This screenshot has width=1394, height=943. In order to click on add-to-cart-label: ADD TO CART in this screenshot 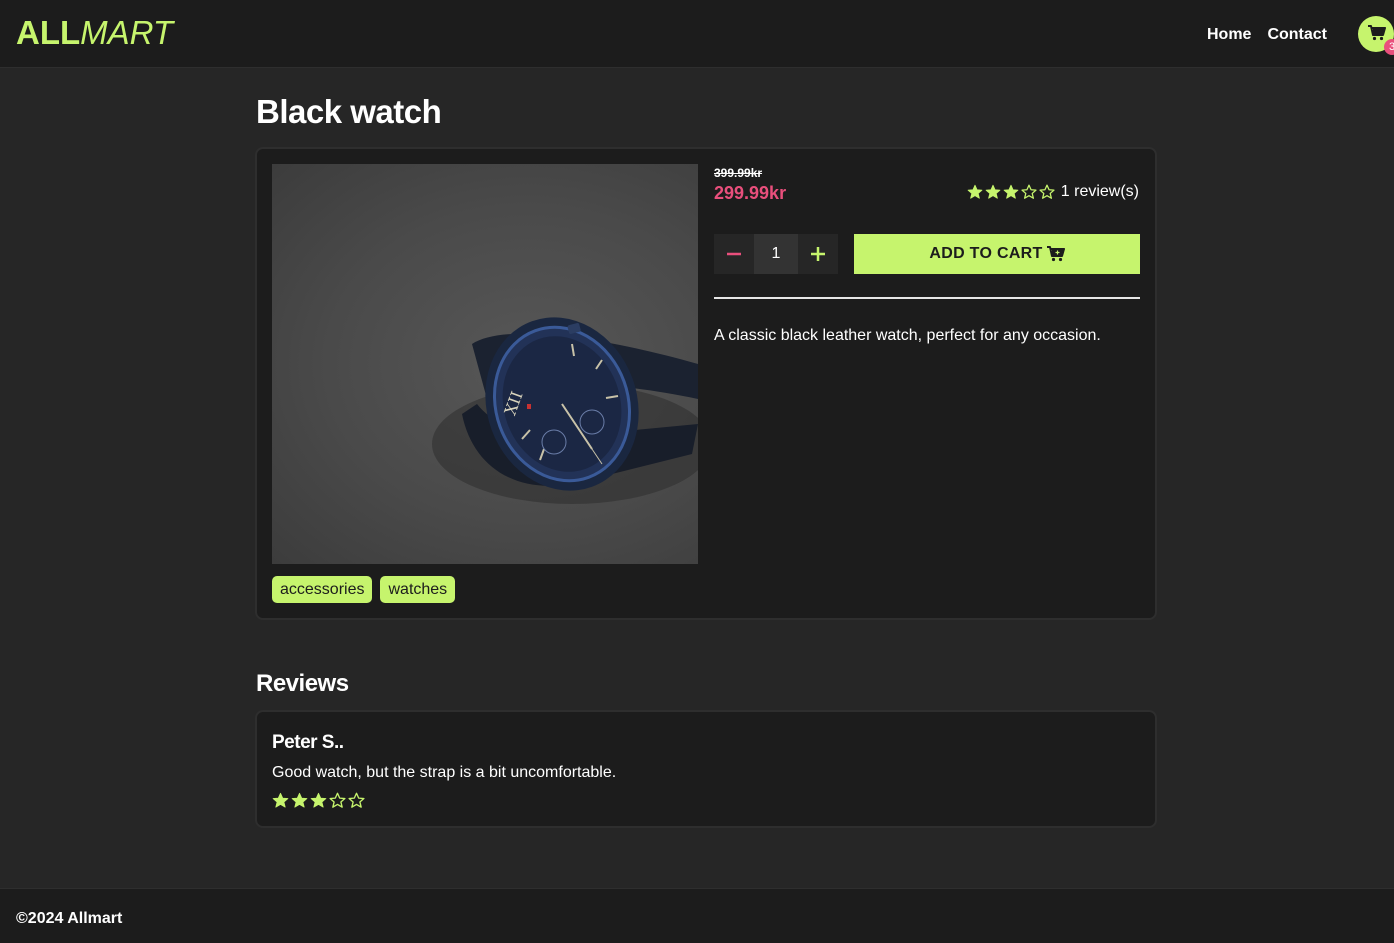, I will do `click(986, 253)`.